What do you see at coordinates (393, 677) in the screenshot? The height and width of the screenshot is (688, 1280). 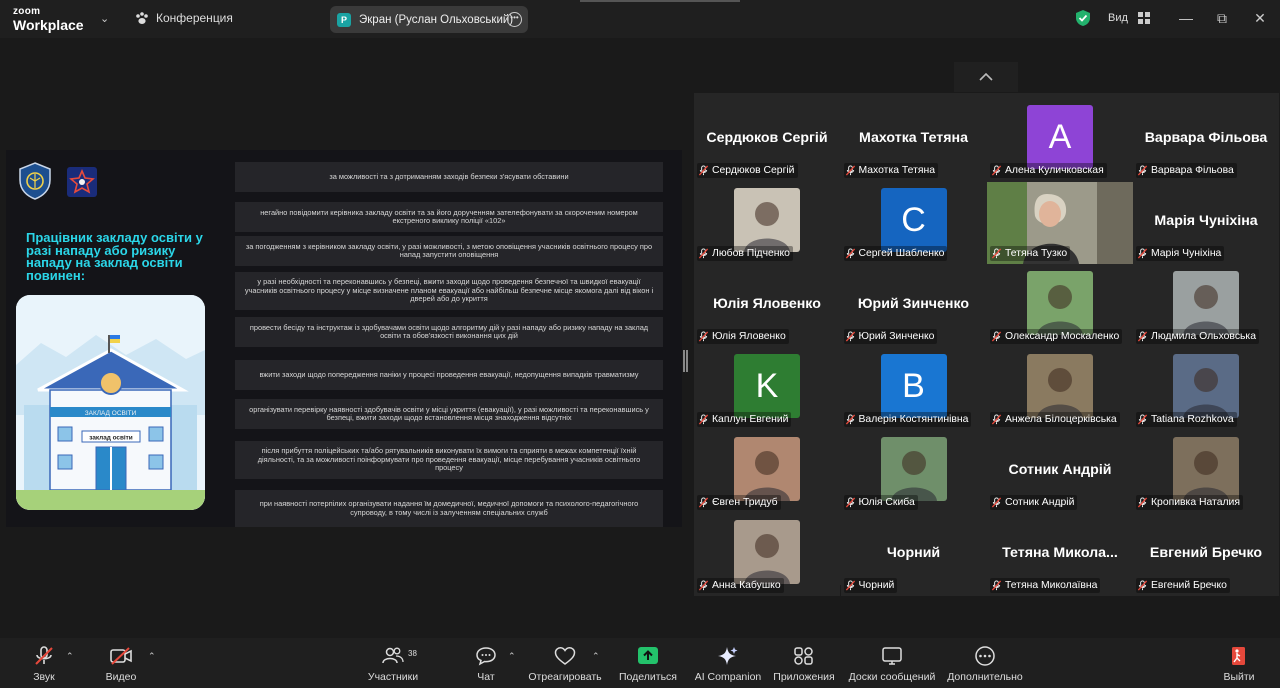 I see `participants-label: Участники` at bounding box center [393, 677].